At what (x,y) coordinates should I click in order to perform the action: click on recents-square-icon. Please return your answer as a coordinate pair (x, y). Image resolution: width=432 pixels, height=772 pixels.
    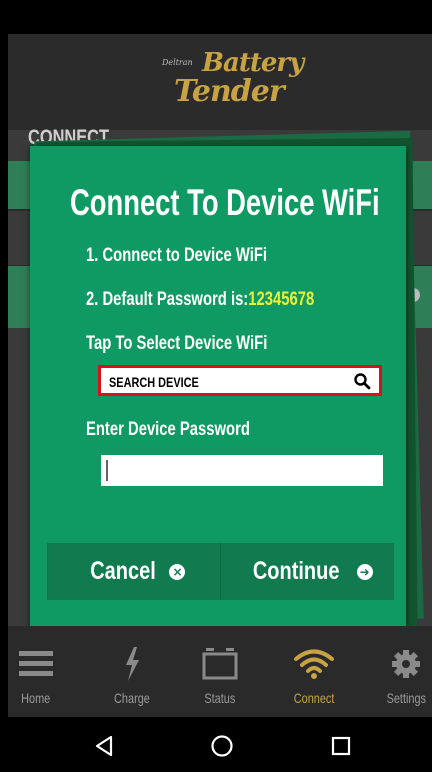
    Looking at the image, I should click on (341, 746).